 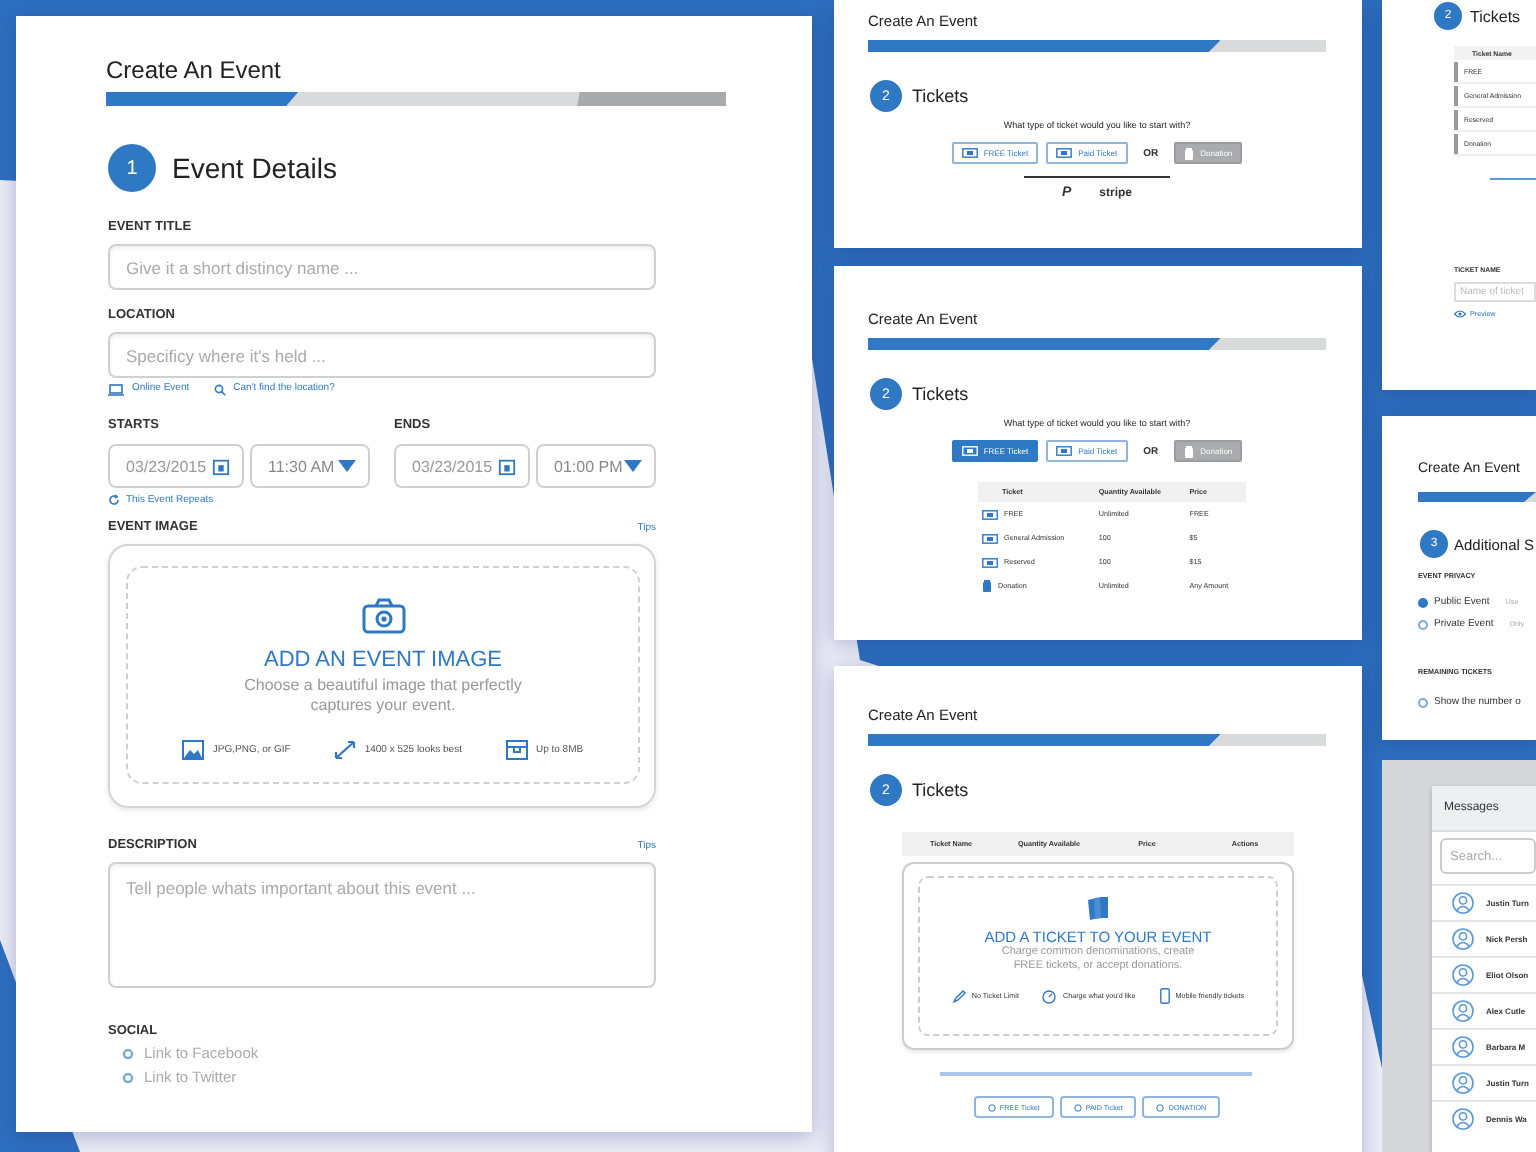 What do you see at coordinates (1460, 314) in the screenshot?
I see `eye-icon` at bounding box center [1460, 314].